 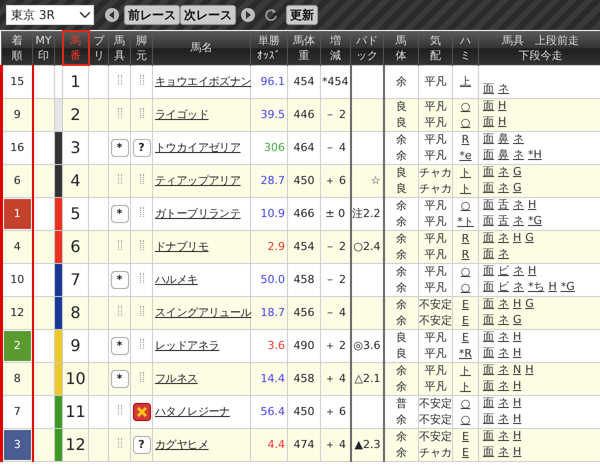 What do you see at coordinates (335, 48) in the screenshot?
I see `column-header: 増 減` at bounding box center [335, 48].